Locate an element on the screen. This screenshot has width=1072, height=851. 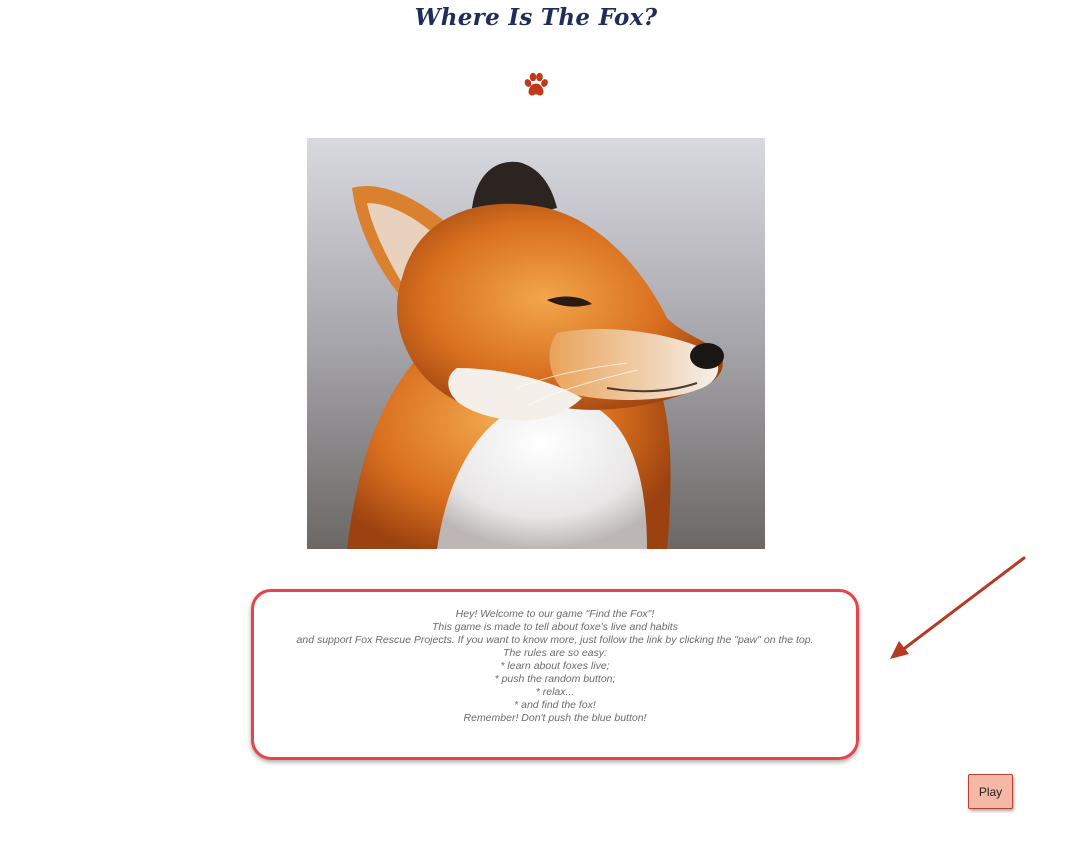
annotation-arrow-icon is located at coordinates (958, 607).